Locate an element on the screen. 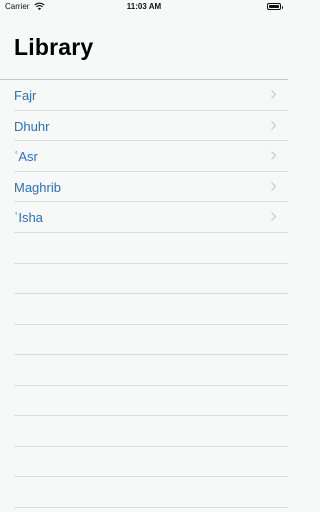 The height and width of the screenshot is (512, 320). list-item-label: Fajr is located at coordinates (25, 95).